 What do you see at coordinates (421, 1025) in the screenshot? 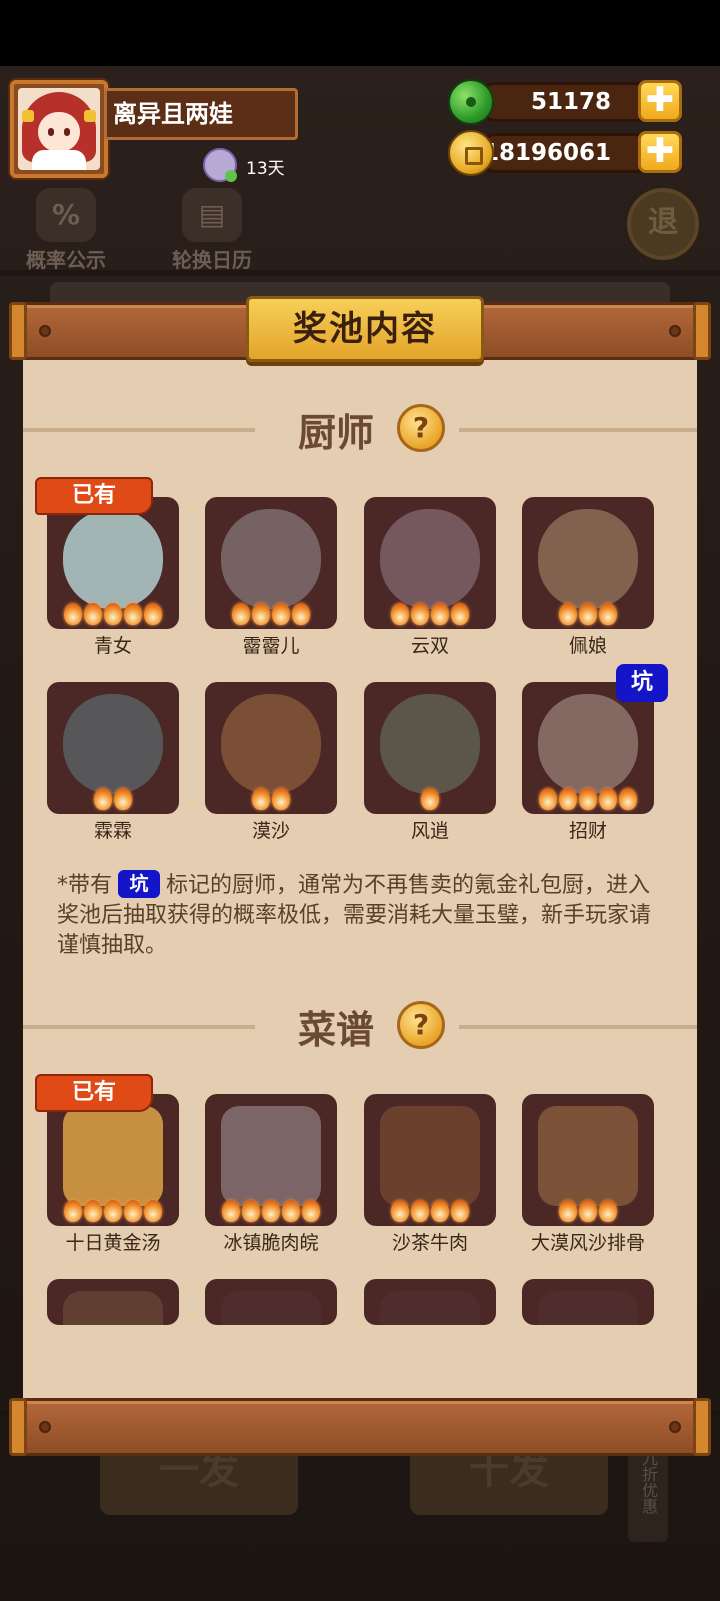
I see `recipe-help-icon: ?` at bounding box center [421, 1025].